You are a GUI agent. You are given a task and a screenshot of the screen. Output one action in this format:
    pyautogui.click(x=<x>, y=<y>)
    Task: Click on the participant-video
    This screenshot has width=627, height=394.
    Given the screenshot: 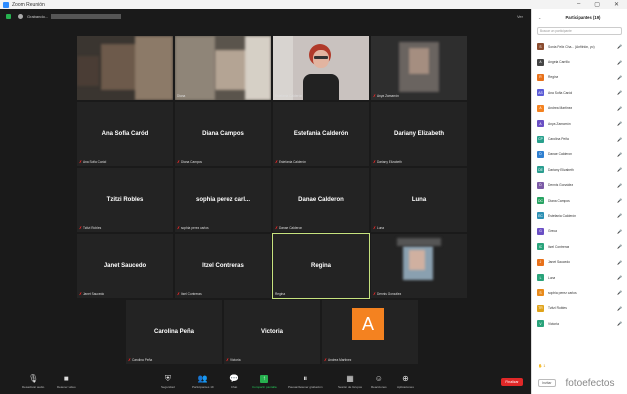 What is the action you would take?
    pyautogui.click(x=321, y=68)
    